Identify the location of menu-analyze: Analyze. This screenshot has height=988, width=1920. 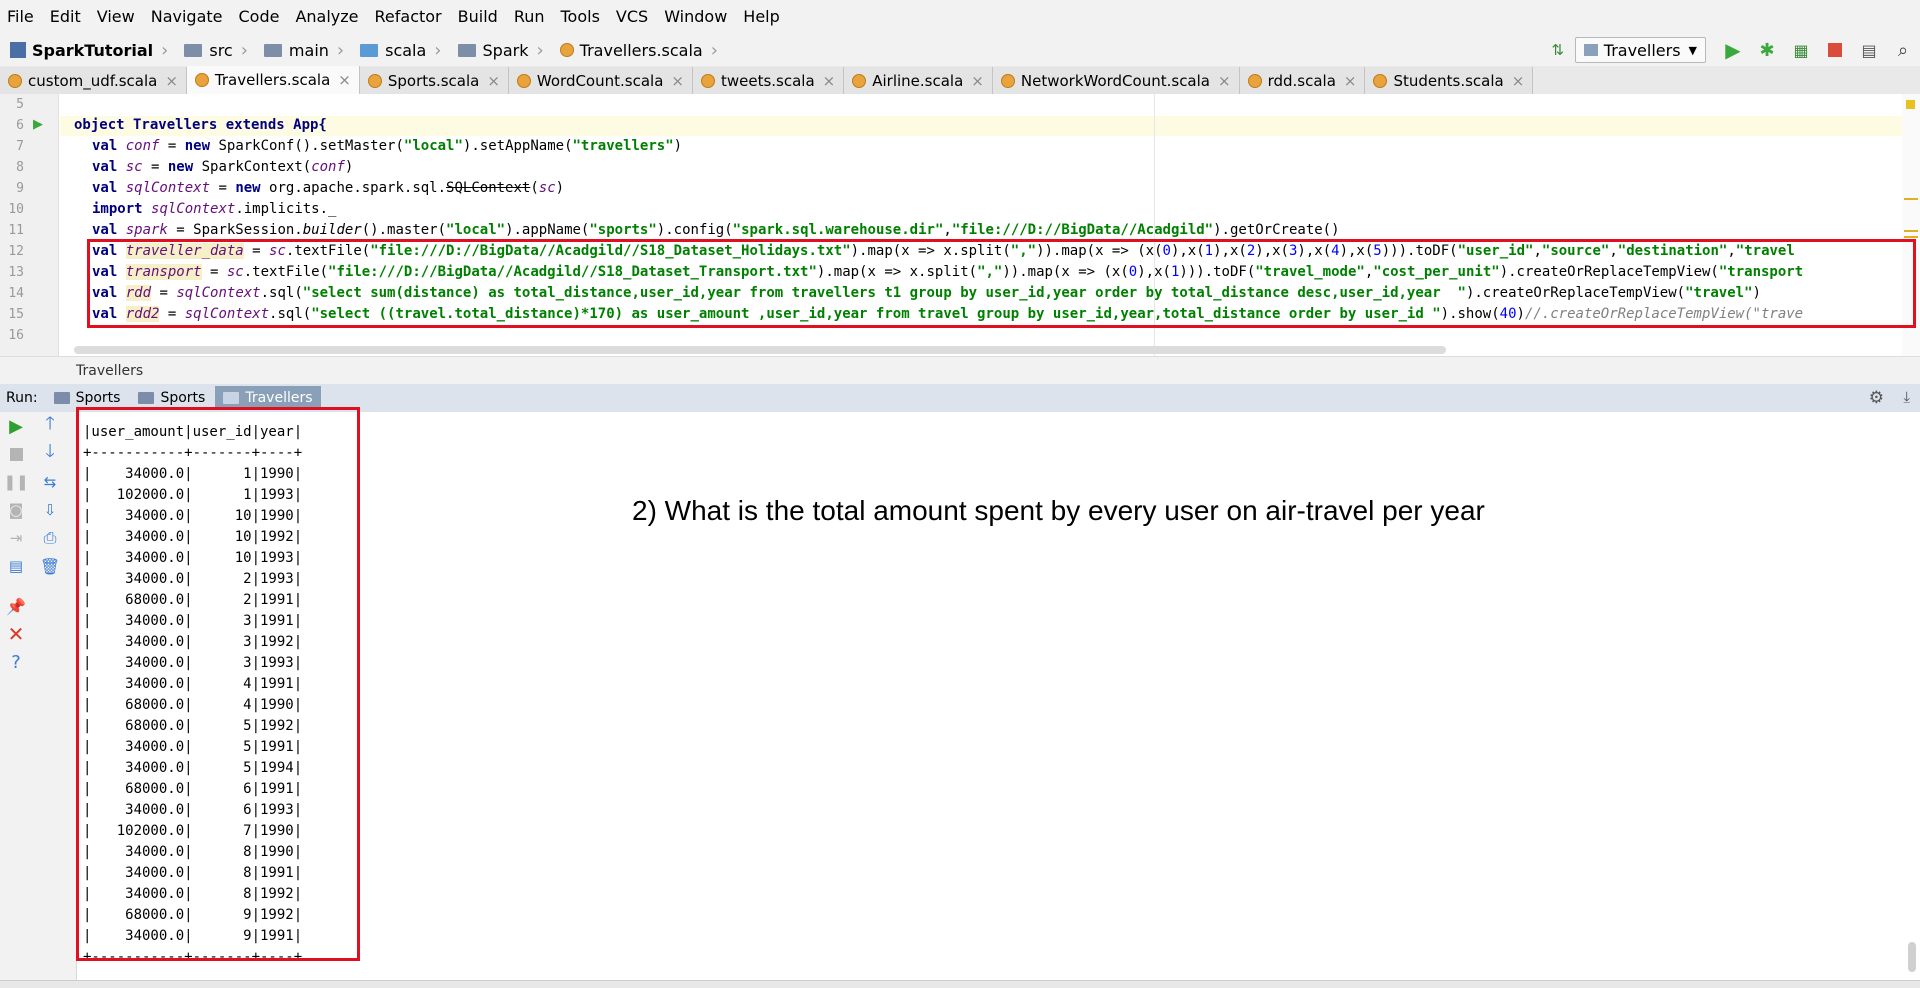
(326, 17).